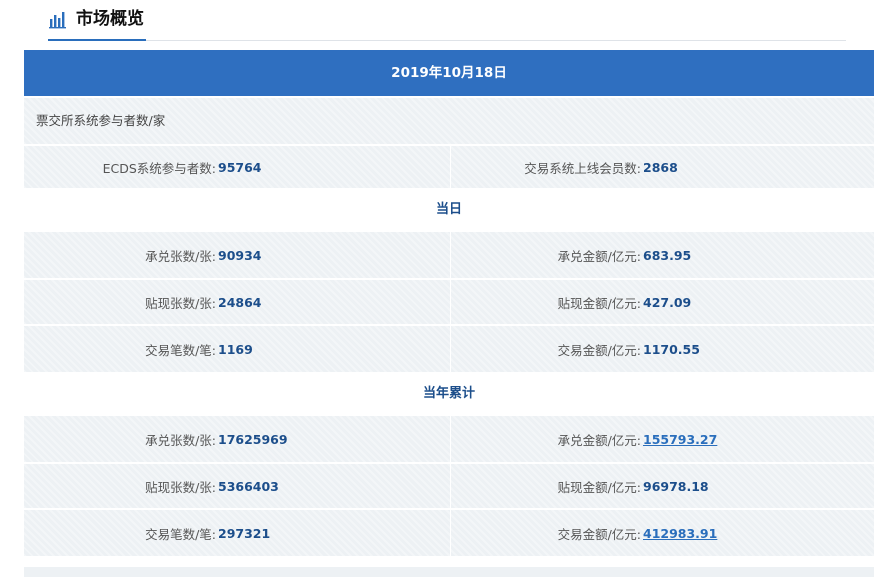 The width and height of the screenshot is (884, 577). Describe the element at coordinates (676, 486) in the screenshot. I see `ytd-discount-amount-value: 96978.18` at that location.